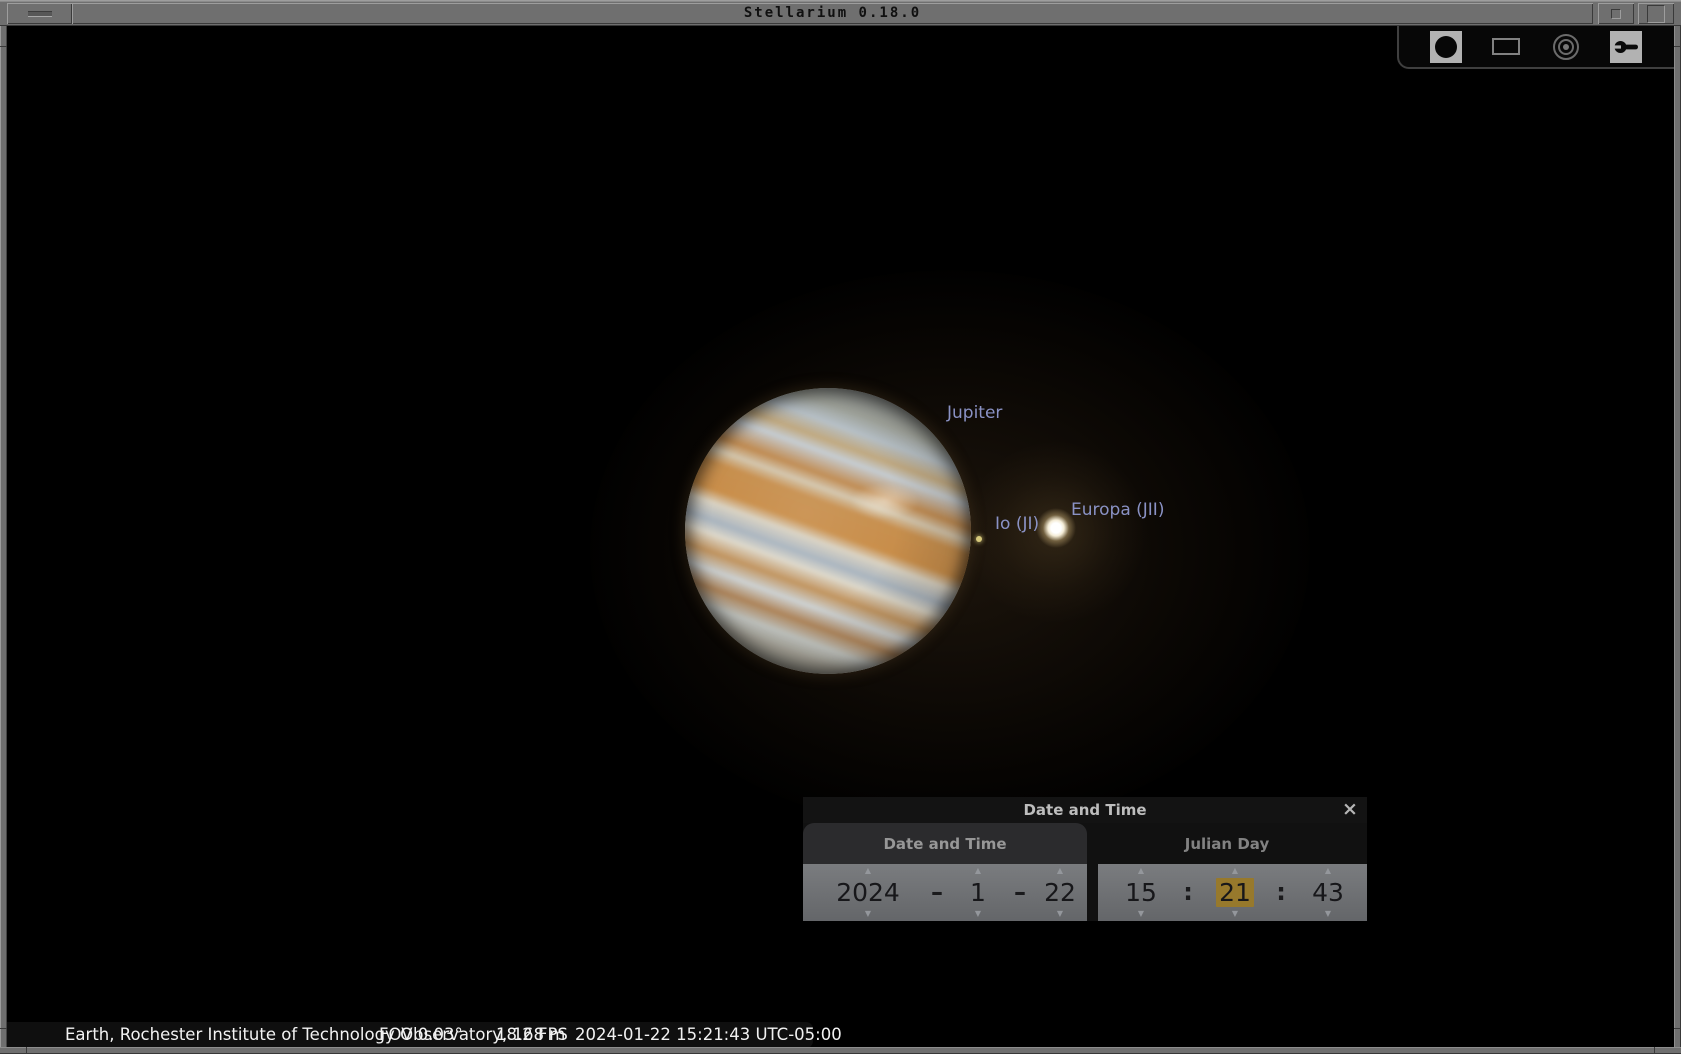 This screenshot has width=1681, height=1054. I want to click on hour-value: 15, so click(1141, 892).